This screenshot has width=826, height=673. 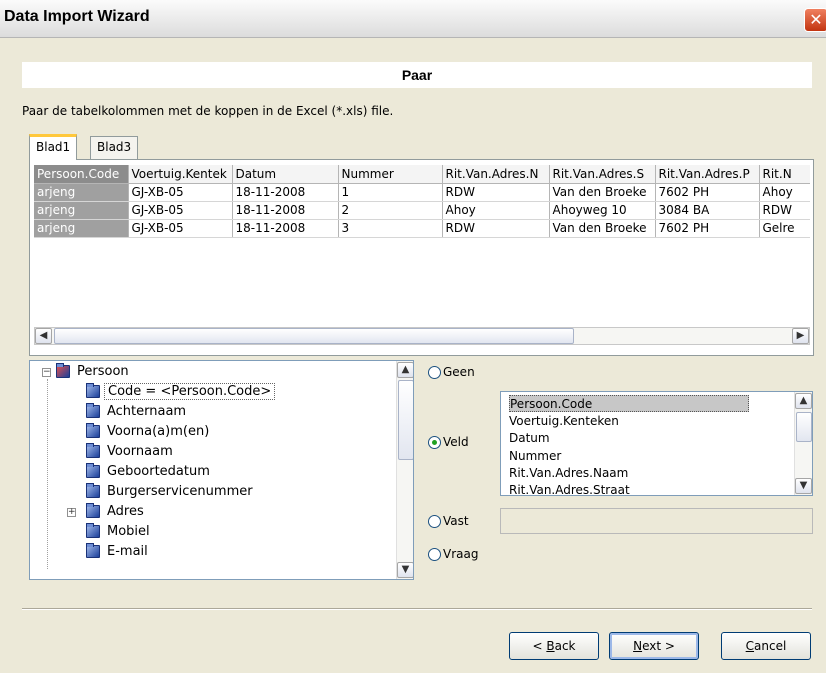 What do you see at coordinates (81, 174) in the screenshot?
I see `grid-column-header: Persoon.Code` at bounding box center [81, 174].